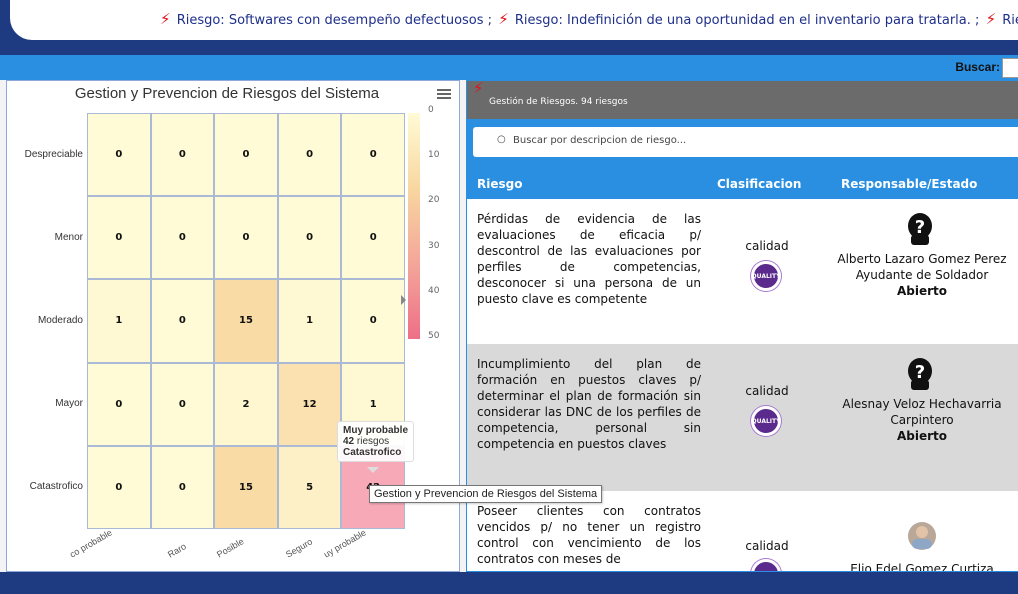  I want to click on responsible-name: Elio Edel Gomez Curtiza, so click(922, 567).